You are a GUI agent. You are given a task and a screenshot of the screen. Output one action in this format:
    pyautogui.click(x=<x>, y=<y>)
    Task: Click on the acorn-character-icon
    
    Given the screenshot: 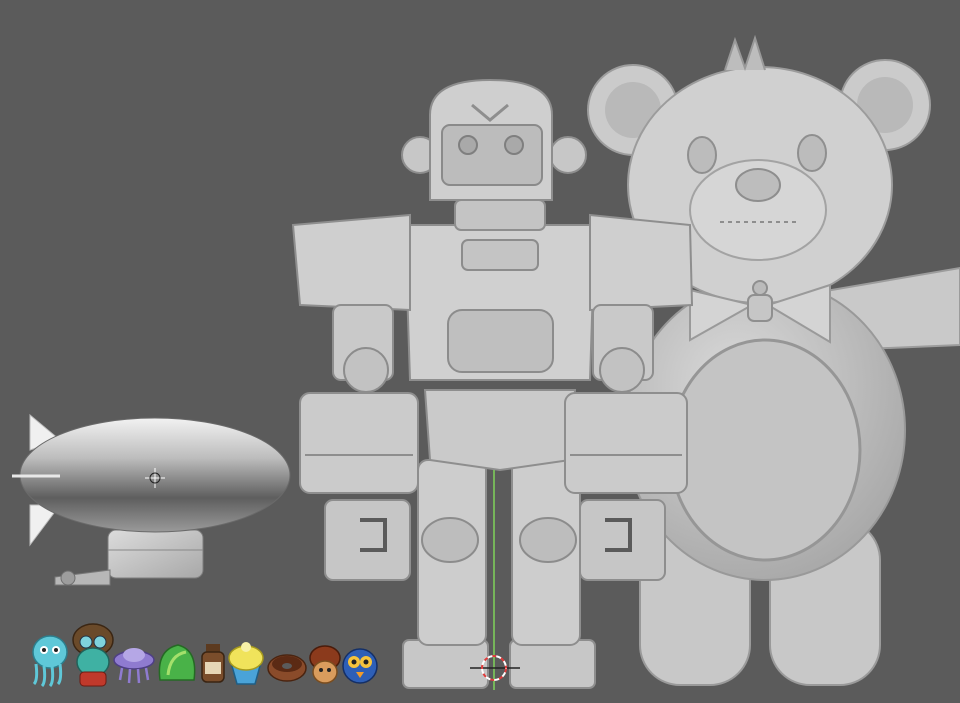 What is the action you would take?
    pyautogui.click(x=325, y=664)
    